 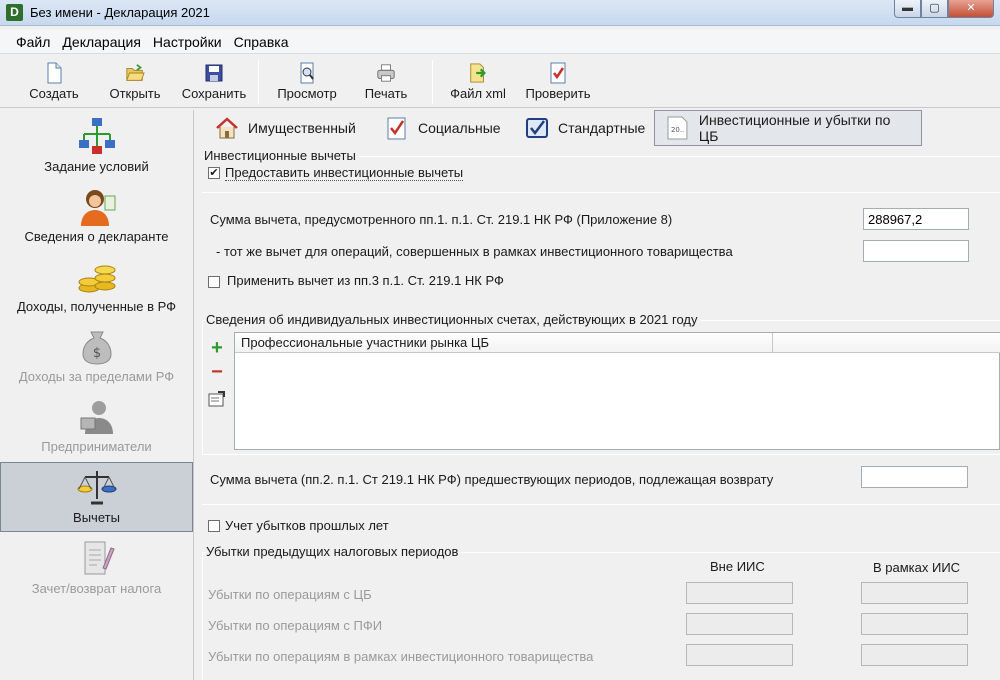 I want to click on investment-group-legend: Инвестиционные вычеты, so click(x=281, y=155).